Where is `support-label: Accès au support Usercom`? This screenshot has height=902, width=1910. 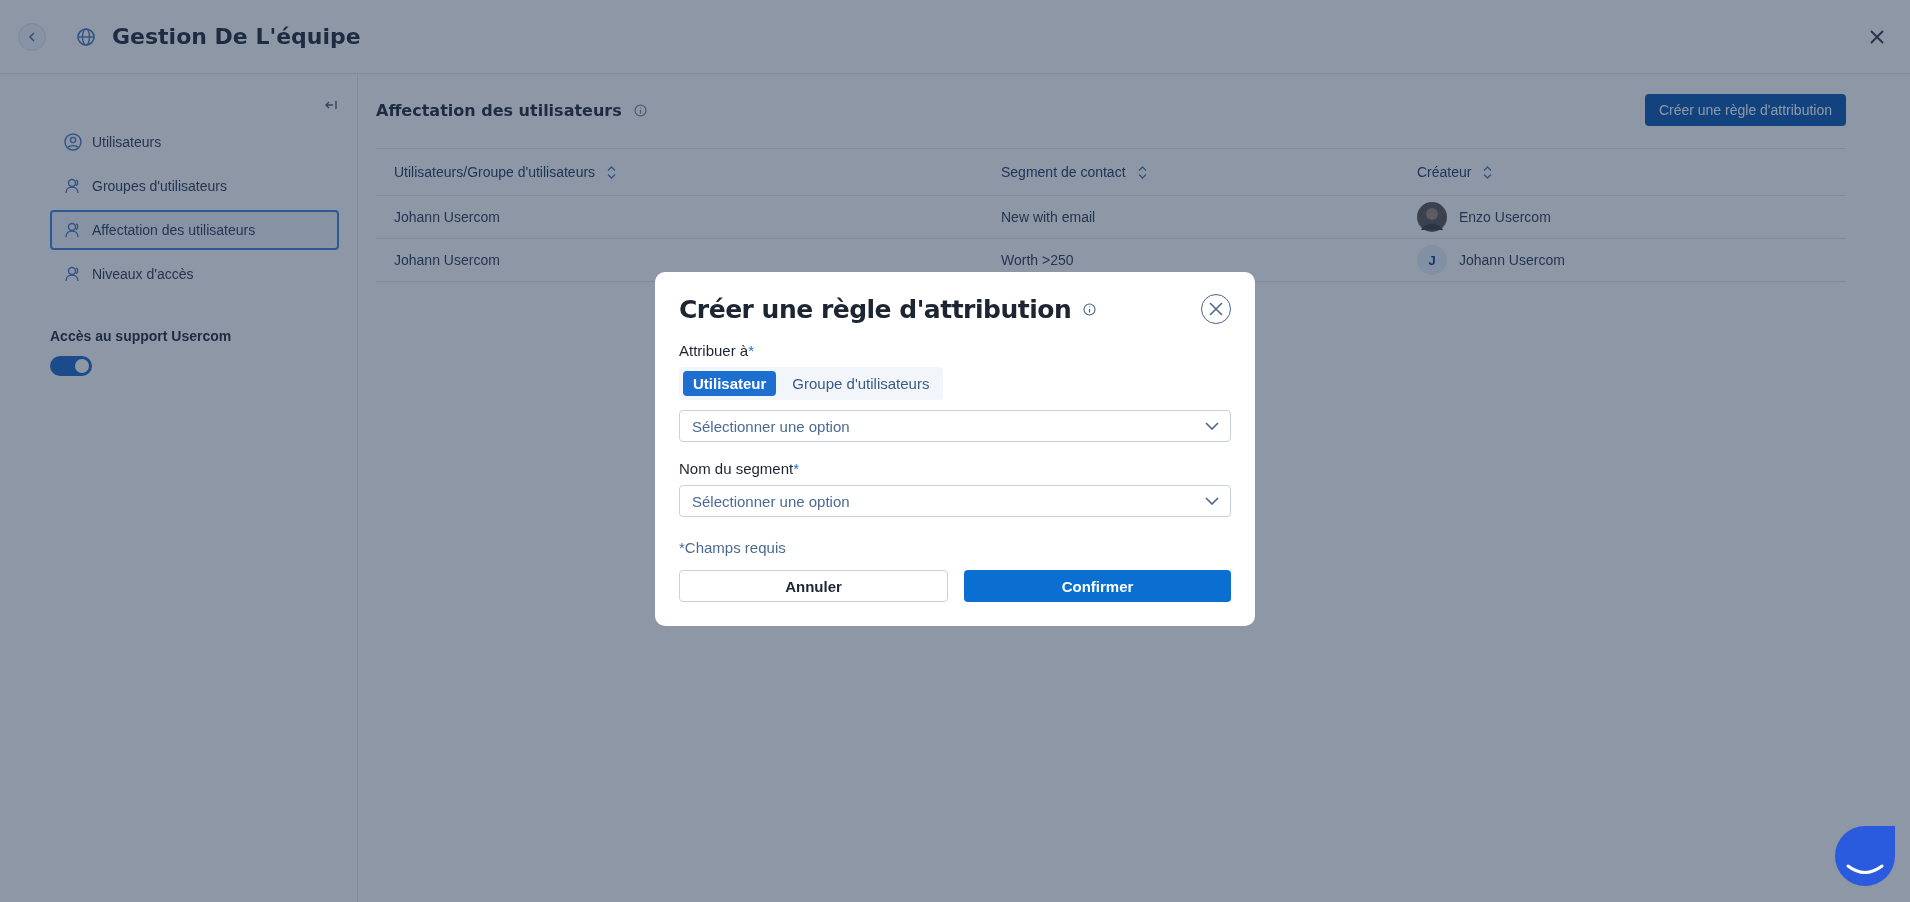 support-label: Accès au support Usercom is located at coordinates (141, 336).